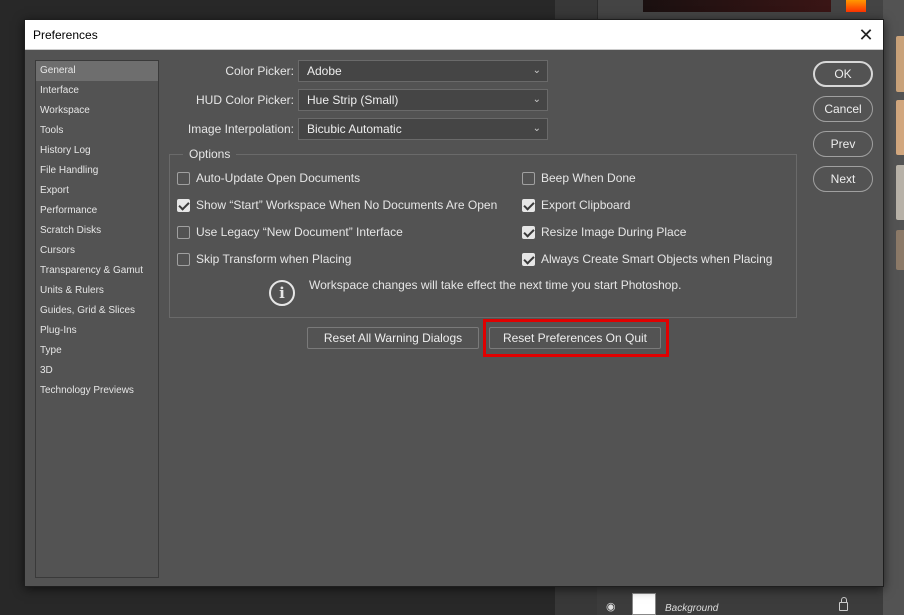 This screenshot has height=615, width=904. What do you see at coordinates (586, 205) in the screenshot?
I see `checkbox-label: Export Clipboard` at bounding box center [586, 205].